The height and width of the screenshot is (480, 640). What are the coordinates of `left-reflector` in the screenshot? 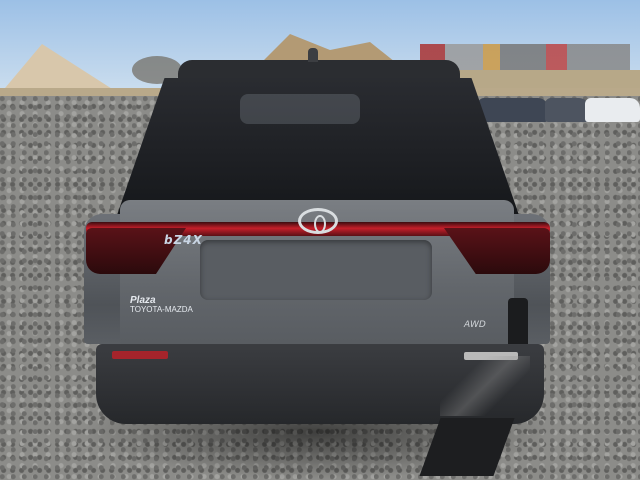 It's located at (140, 355).